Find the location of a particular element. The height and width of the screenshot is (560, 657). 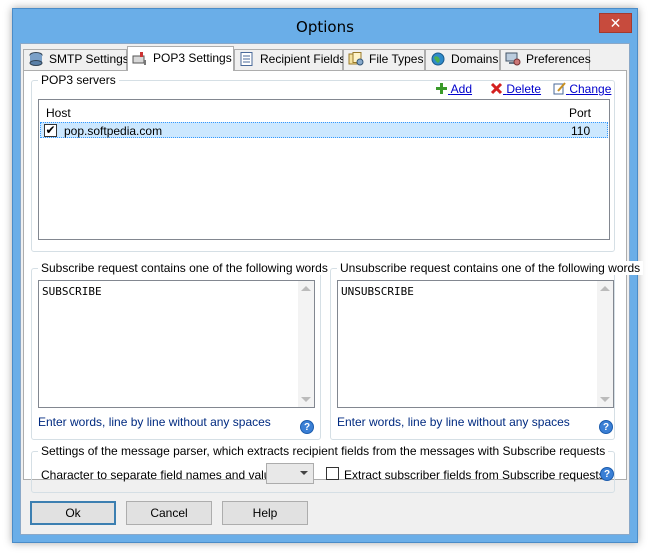

tab-label: Preferences is located at coordinates (558, 59).